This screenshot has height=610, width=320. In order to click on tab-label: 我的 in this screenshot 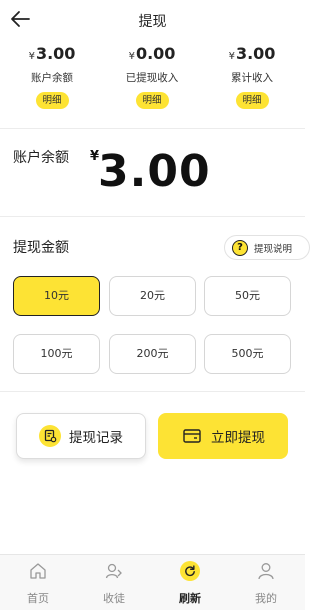, I will do `click(266, 598)`.